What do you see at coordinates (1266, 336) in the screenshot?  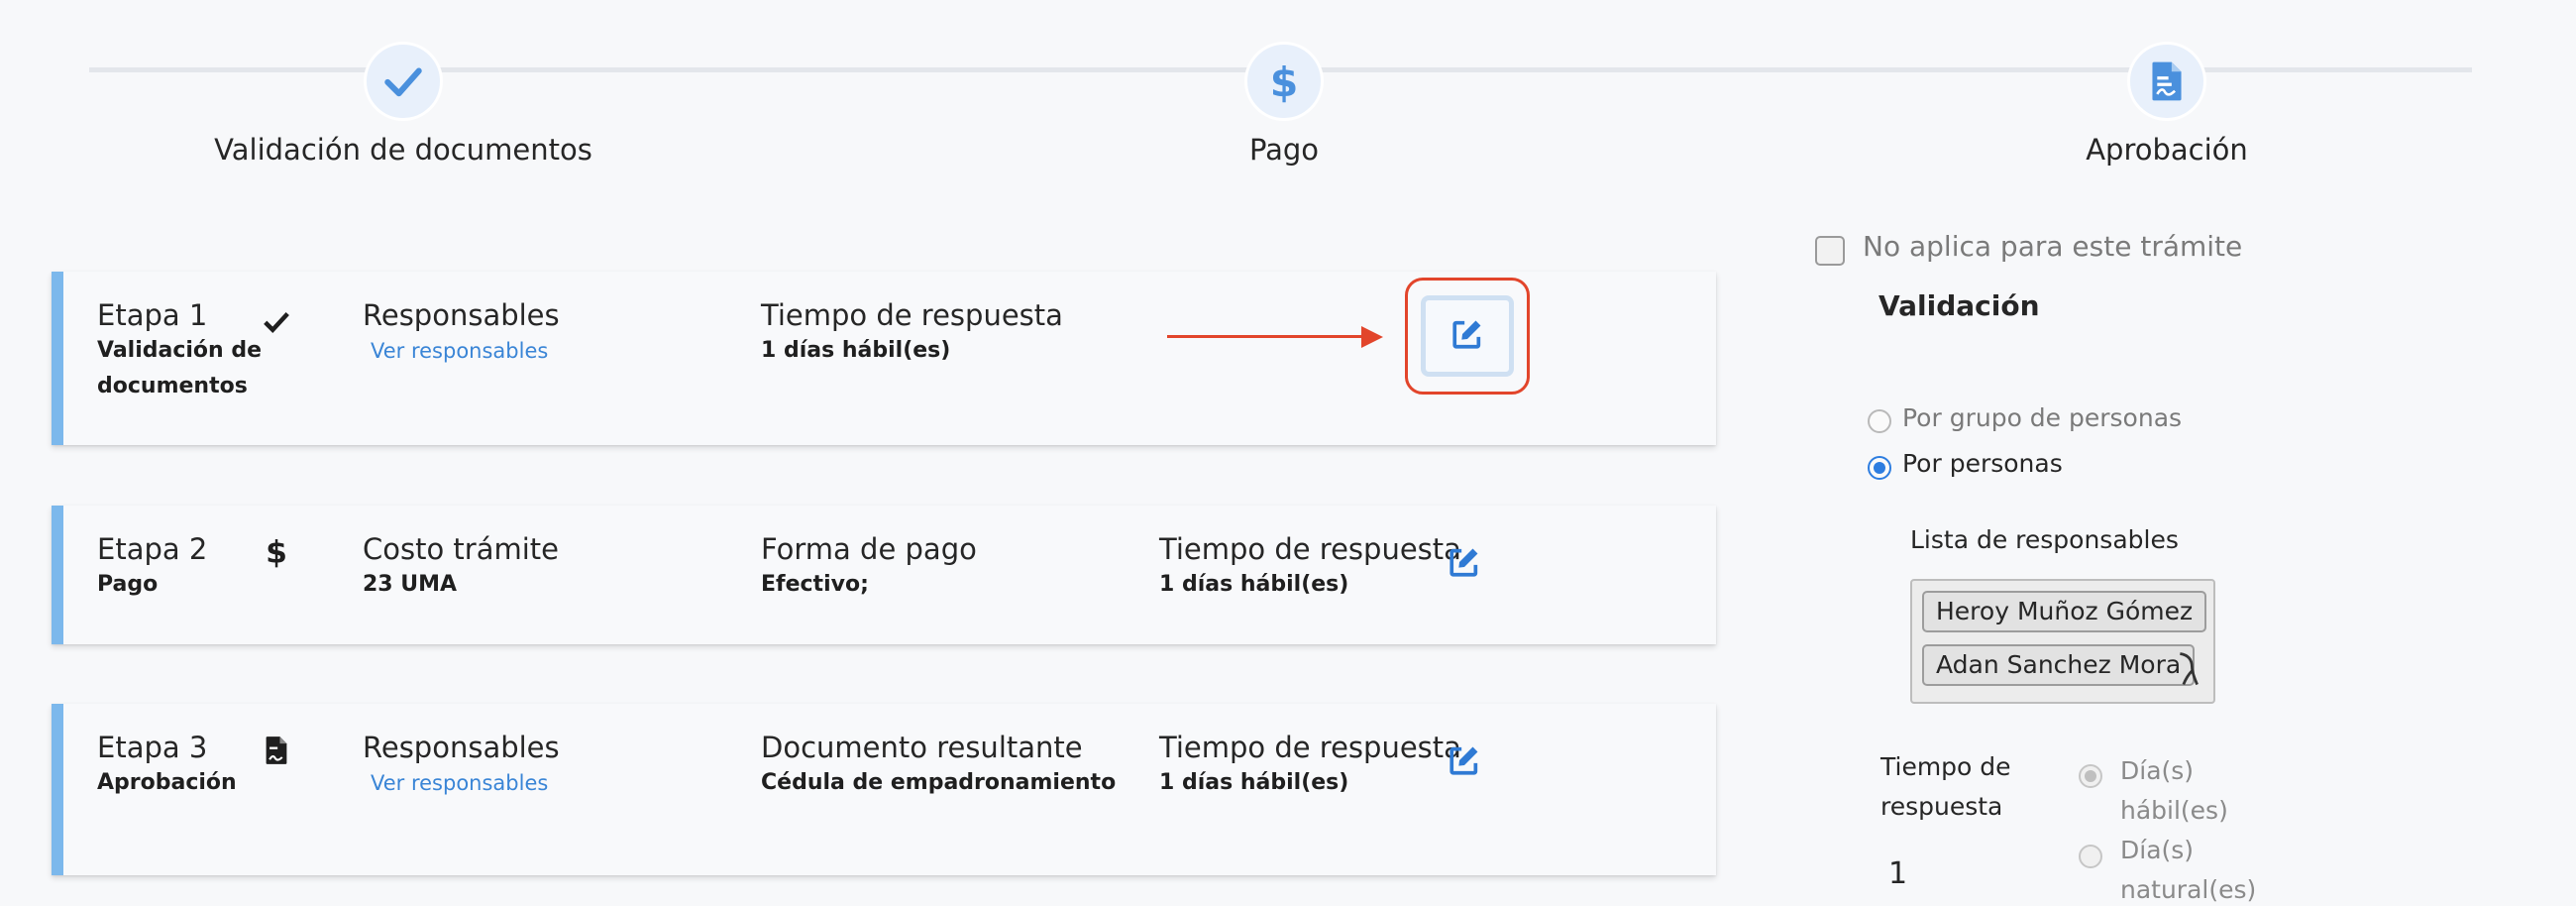 I see `annotation-arrow` at bounding box center [1266, 336].